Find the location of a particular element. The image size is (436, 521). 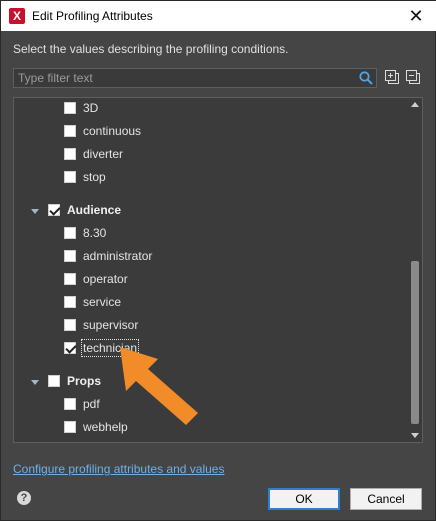

tree-item-label: operator is located at coordinates (105, 279).